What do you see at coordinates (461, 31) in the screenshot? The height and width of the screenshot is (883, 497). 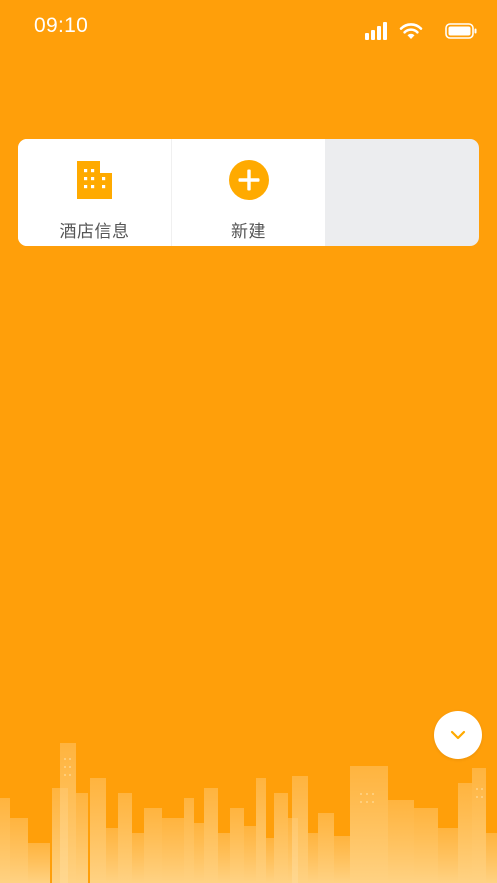 I see `battery-icon` at bounding box center [461, 31].